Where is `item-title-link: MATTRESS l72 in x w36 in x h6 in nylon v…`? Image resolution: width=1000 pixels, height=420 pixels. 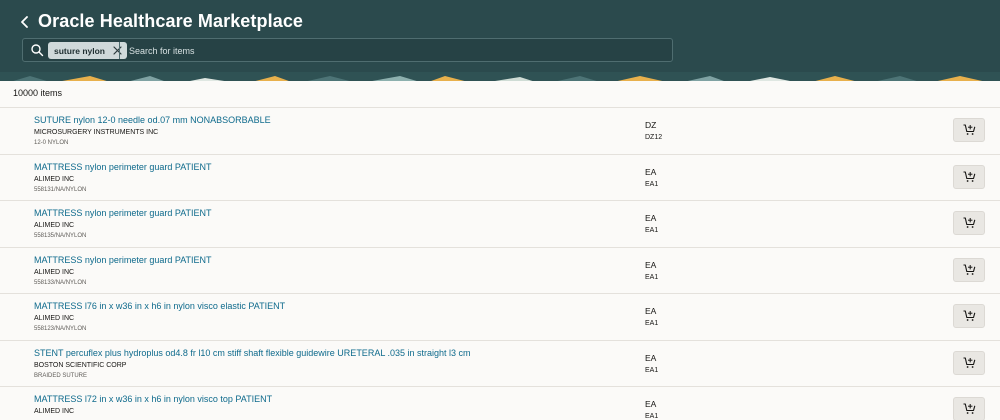
item-title-link: MATTRESS l72 in x w36 in x h6 in nylon v… is located at coordinates (153, 399).